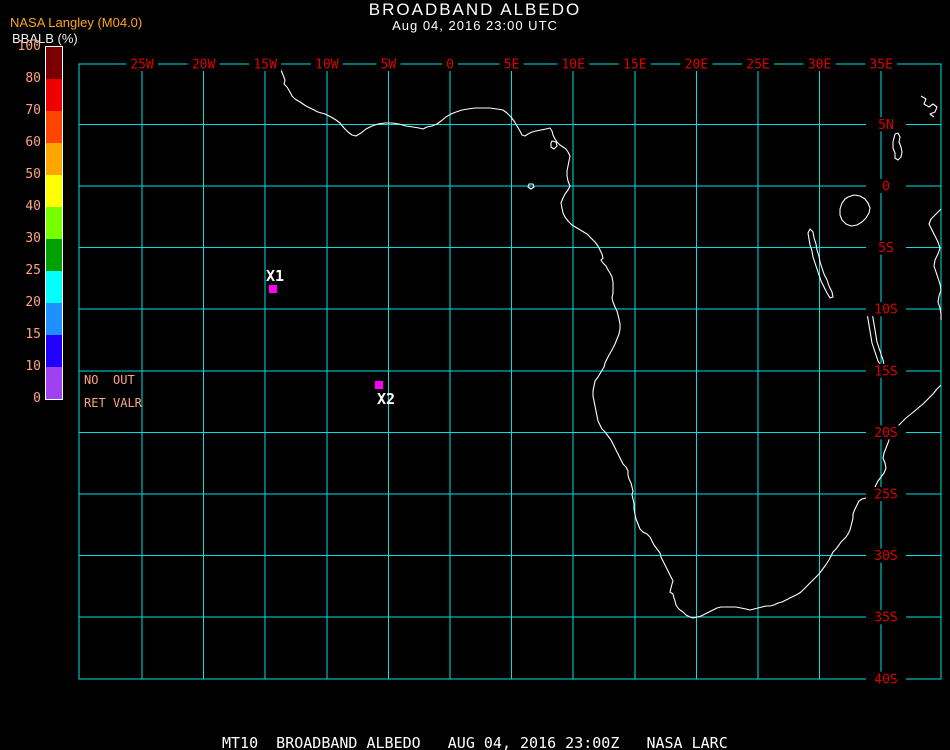 The height and width of the screenshot is (750, 950). I want to click on lon-tick-label: 0, so click(450, 65).